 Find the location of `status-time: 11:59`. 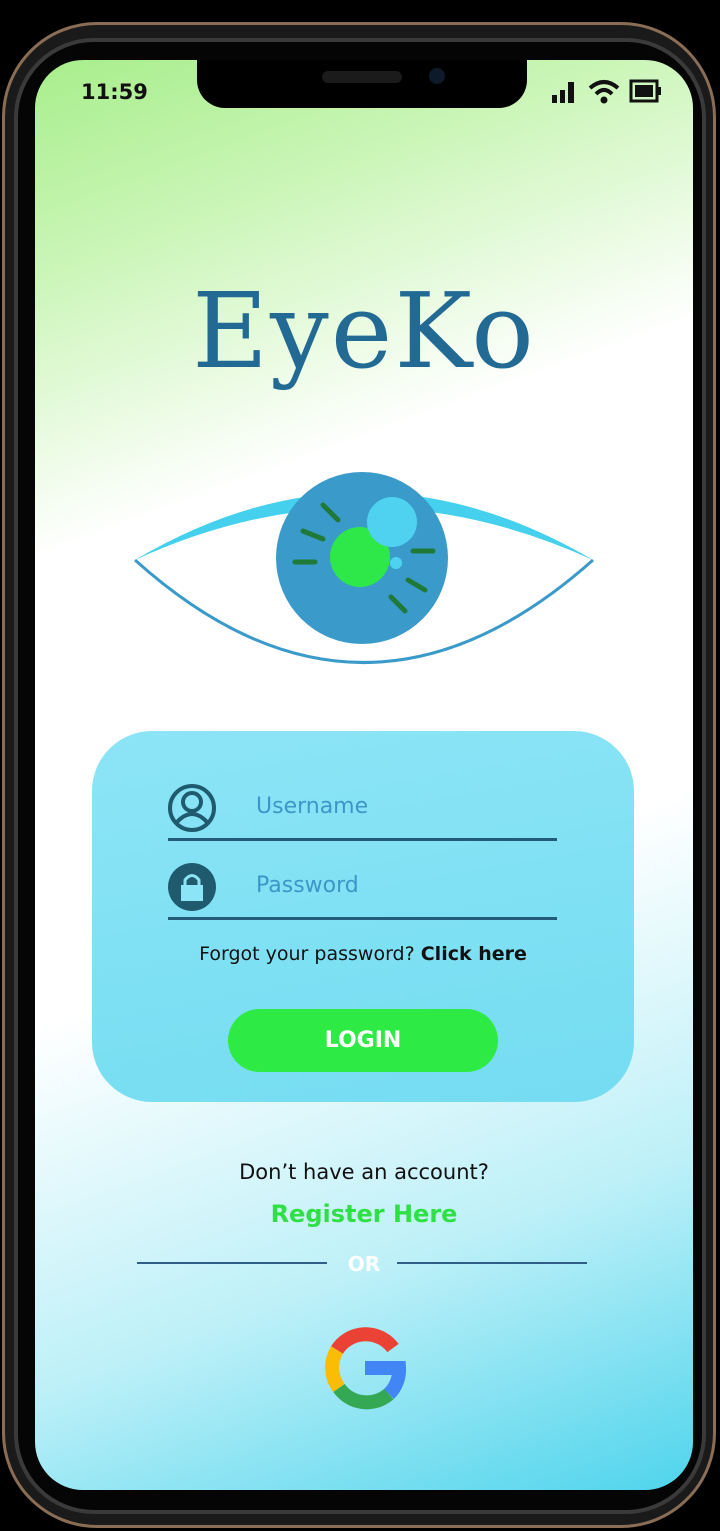

status-time: 11:59 is located at coordinates (114, 92).